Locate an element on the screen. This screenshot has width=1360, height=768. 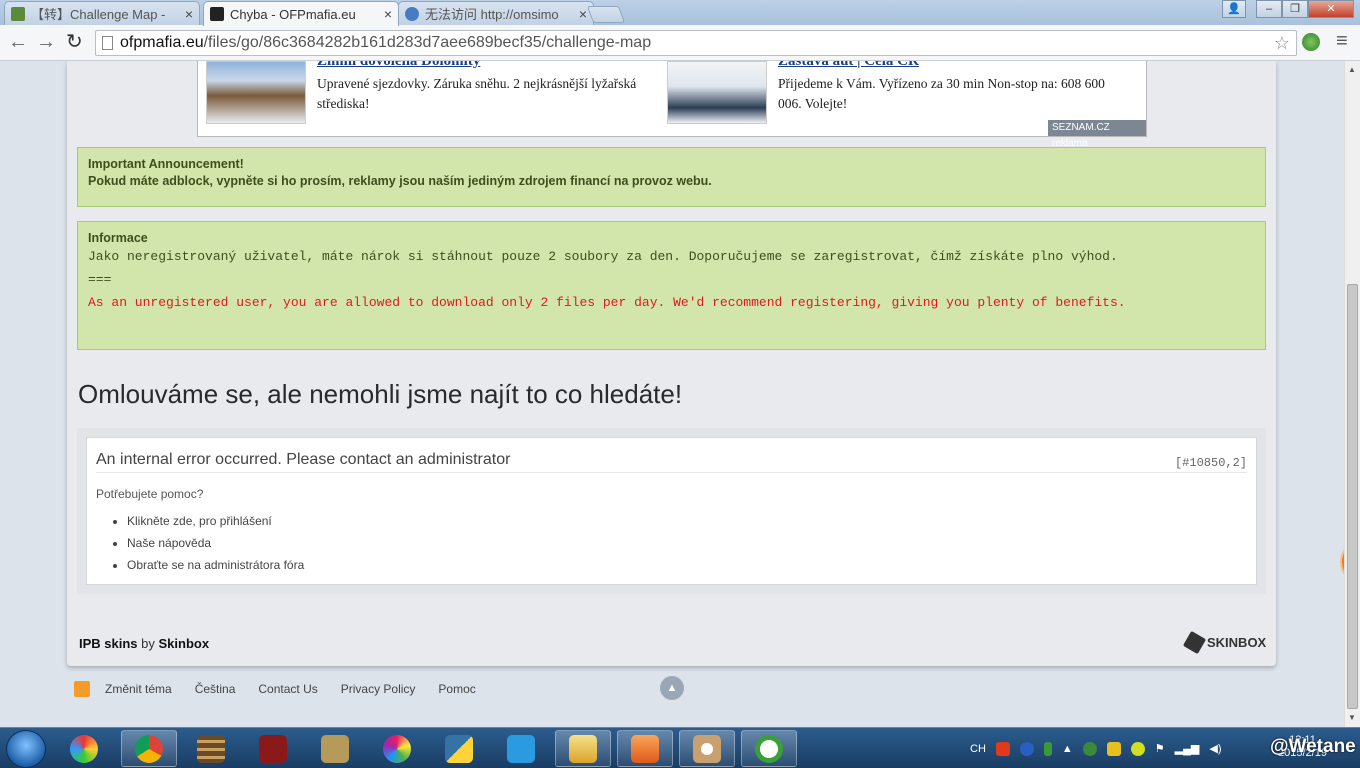
page-scrollbar: ▲ ▼ is located at coordinates (1352, 394).